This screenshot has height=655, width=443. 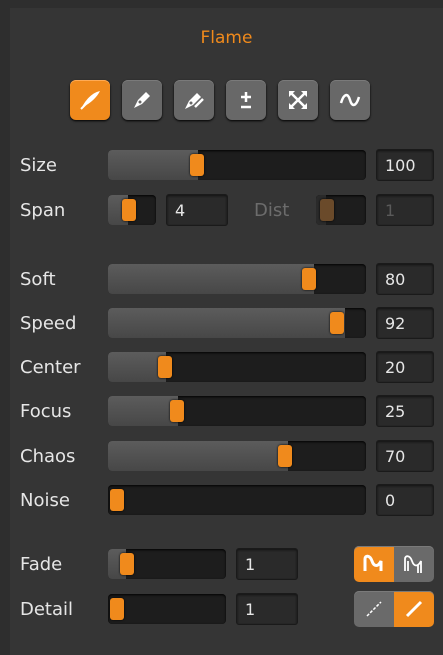 I want to click on chaos-label: Chaos, so click(x=48, y=456).